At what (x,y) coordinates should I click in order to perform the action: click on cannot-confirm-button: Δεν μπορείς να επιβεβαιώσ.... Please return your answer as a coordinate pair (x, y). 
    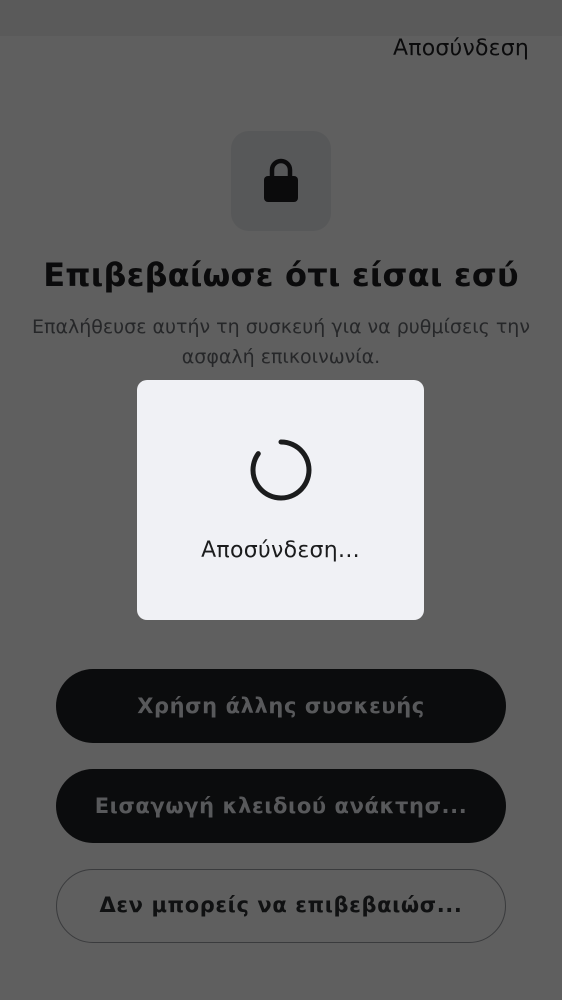
    Looking at the image, I should click on (281, 906).